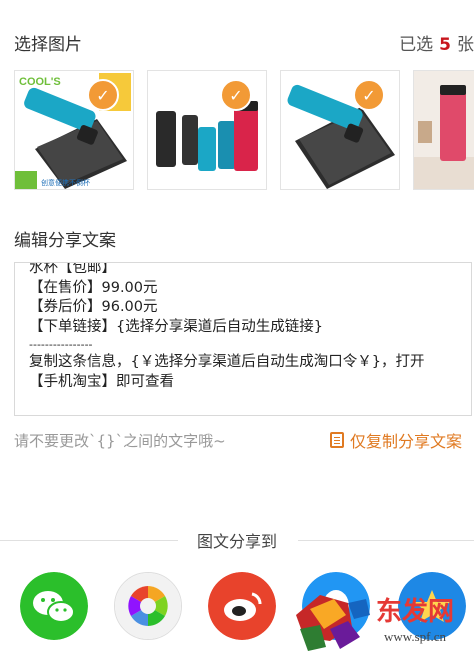 Image resolution: width=474 pixels, height=661 pixels. What do you see at coordinates (65, 182) in the screenshot?
I see `thumb1-slogan: 创意便携不倒杯` at bounding box center [65, 182].